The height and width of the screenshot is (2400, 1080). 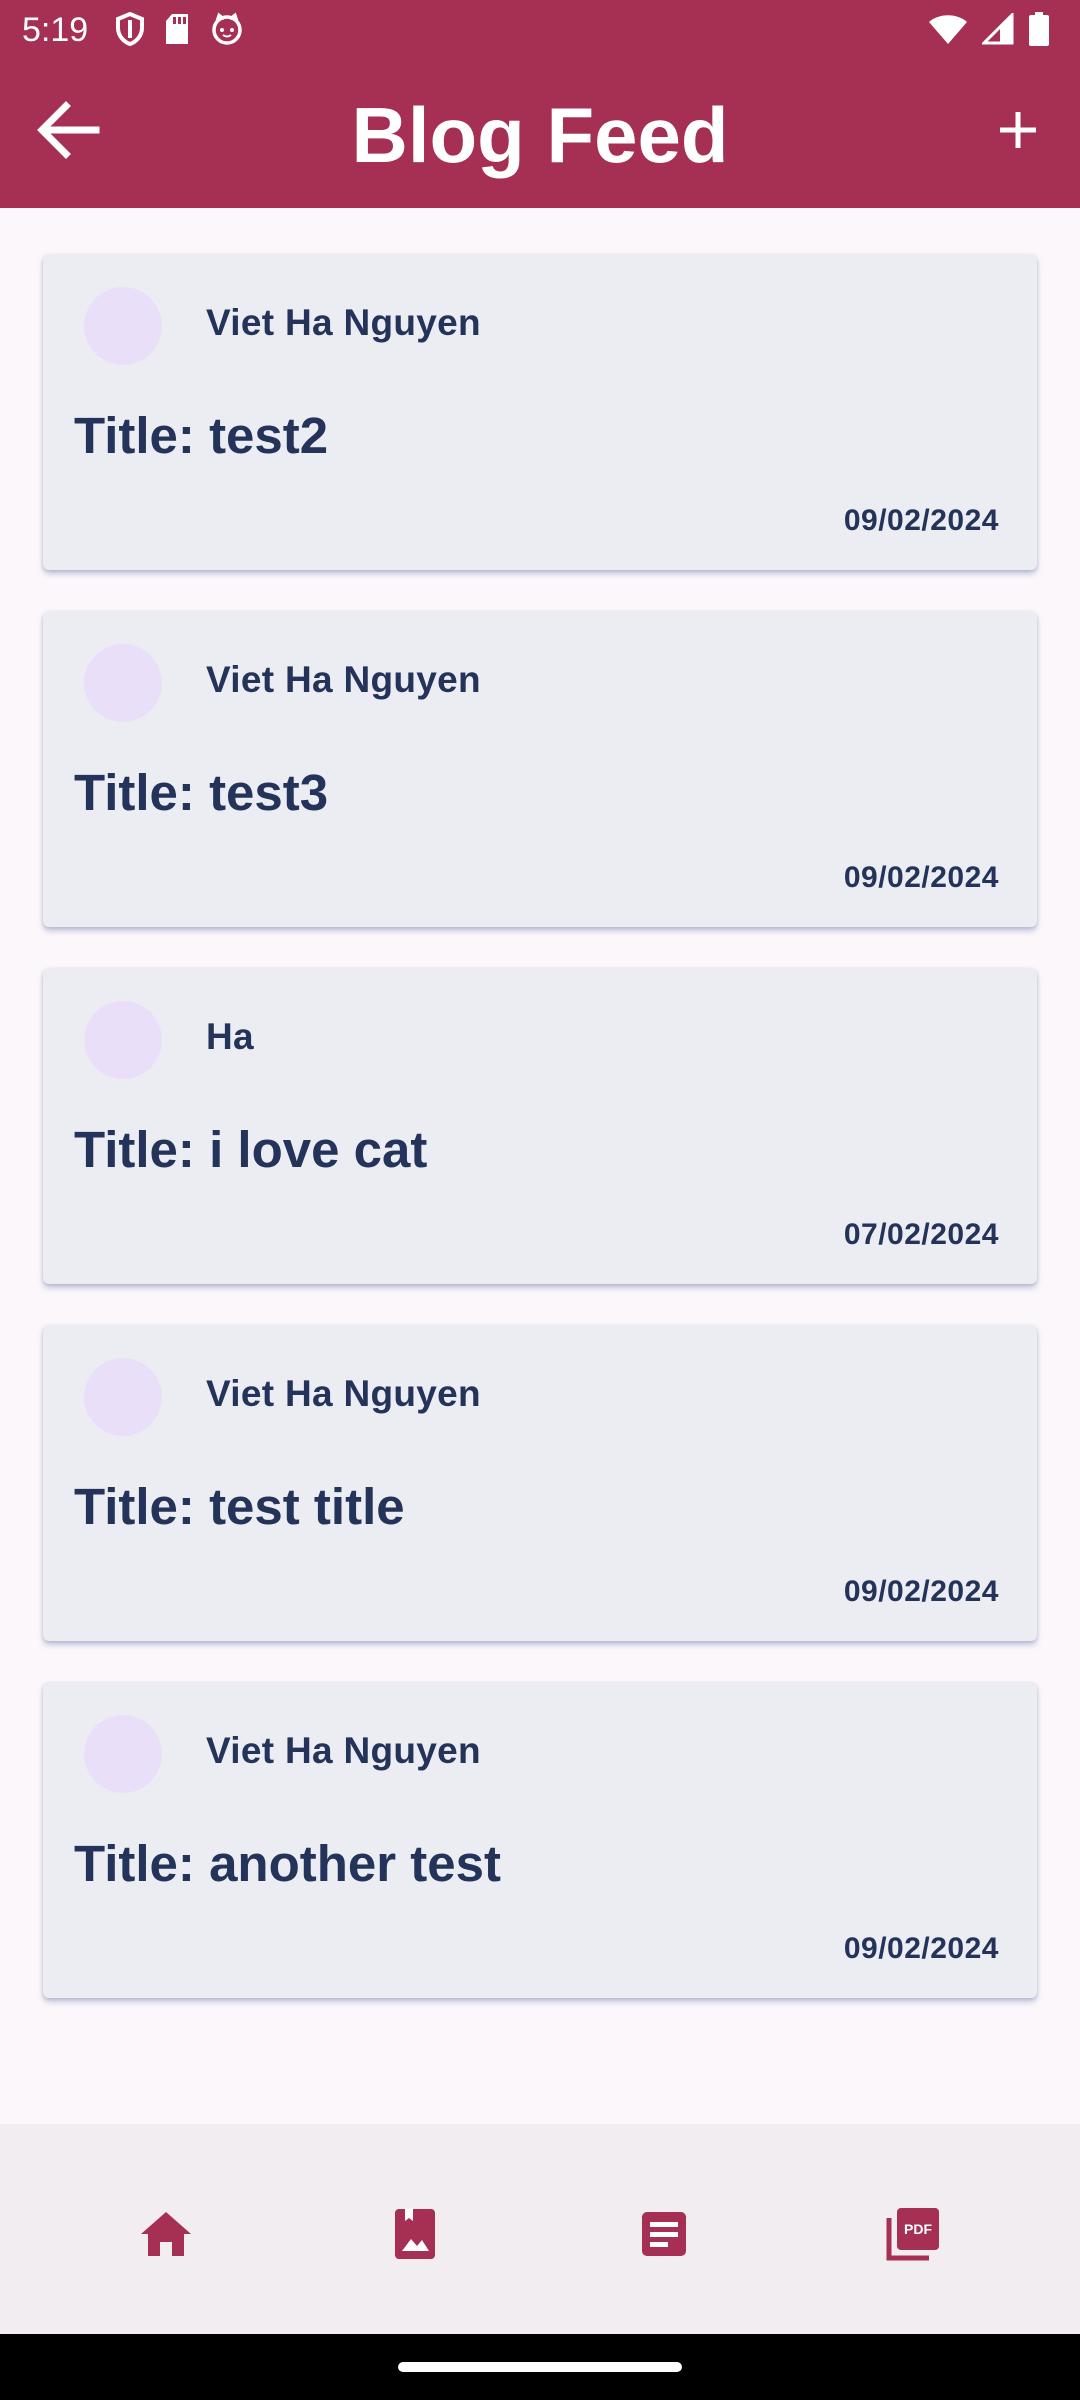 What do you see at coordinates (540, 412) in the screenshot?
I see `post-card: Viet Ha Nguyen Title: test2 09/02/2024` at bounding box center [540, 412].